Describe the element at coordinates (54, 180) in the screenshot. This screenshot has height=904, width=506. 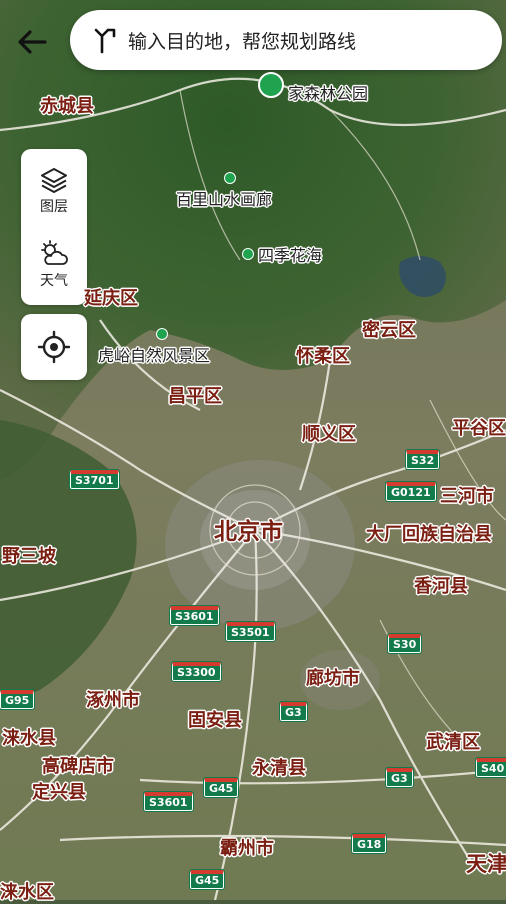
I see `layers-icon` at that location.